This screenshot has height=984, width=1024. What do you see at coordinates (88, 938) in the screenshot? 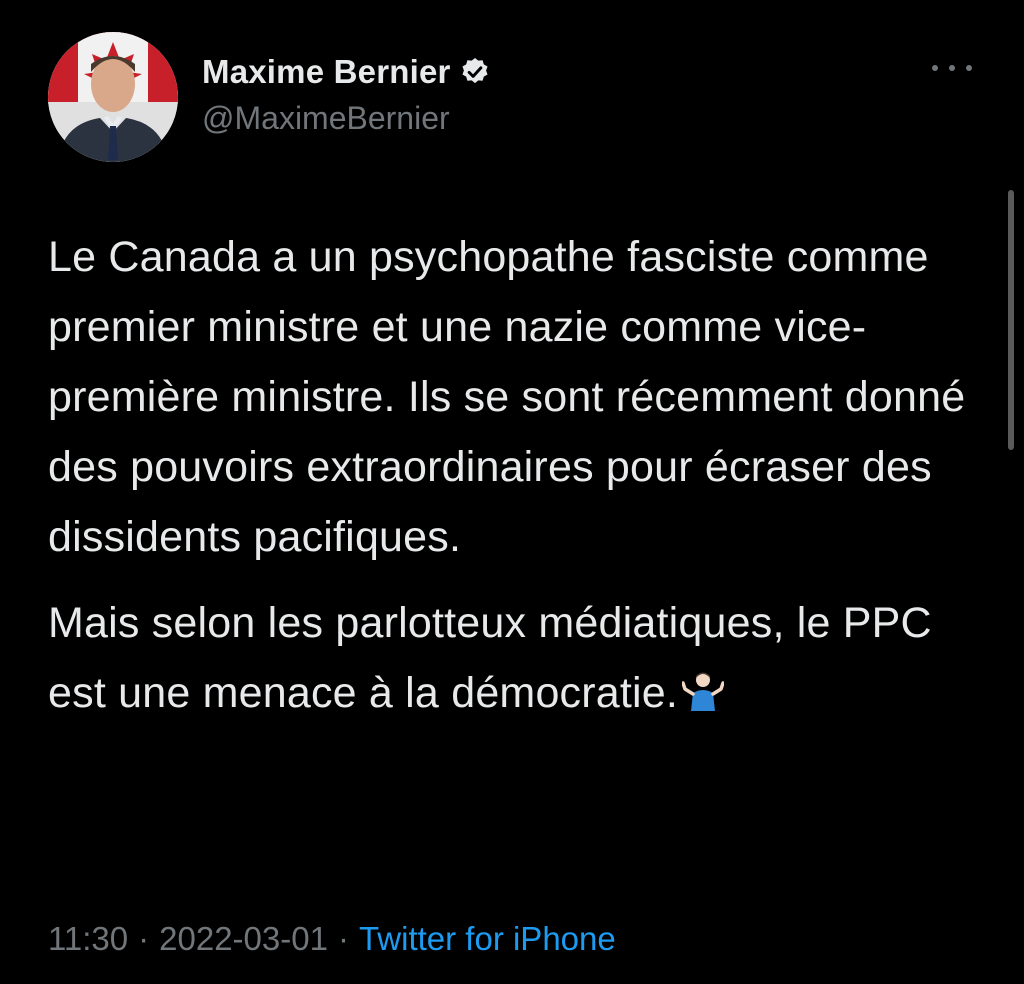
I see `tweet-time: 11:30` at bounding box center [88, 938].